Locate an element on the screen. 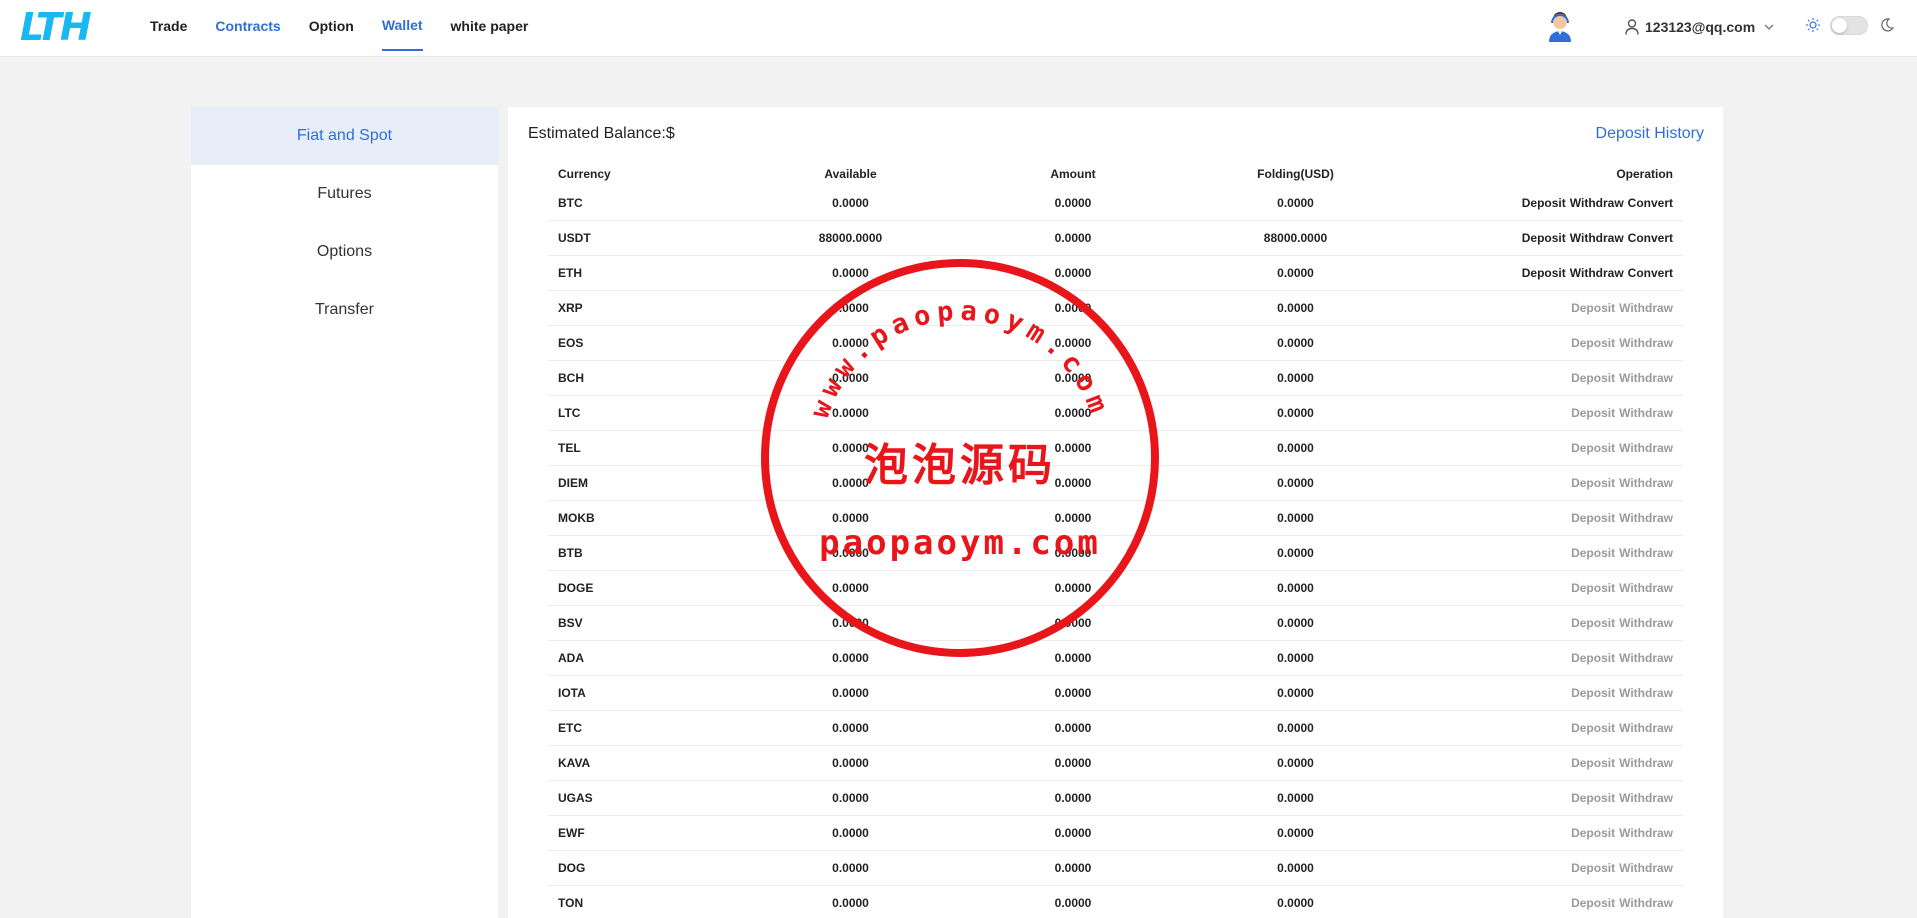 The image size is (1917, 918). currency-cell: USDT is located at coordinates (574, 238).